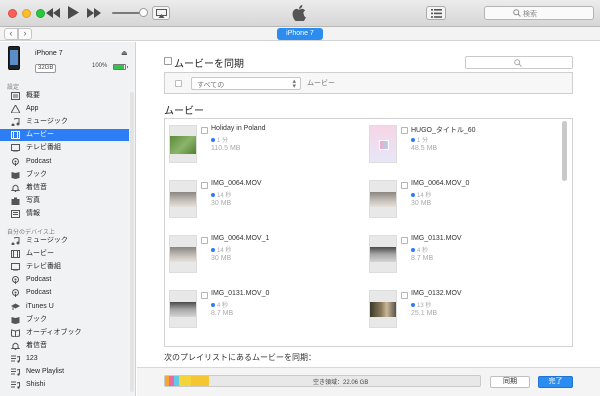 The image size is (600, 396). Describe the element at coordinates (12, 13) in the screenshot. I see `close-window-button` at that location.